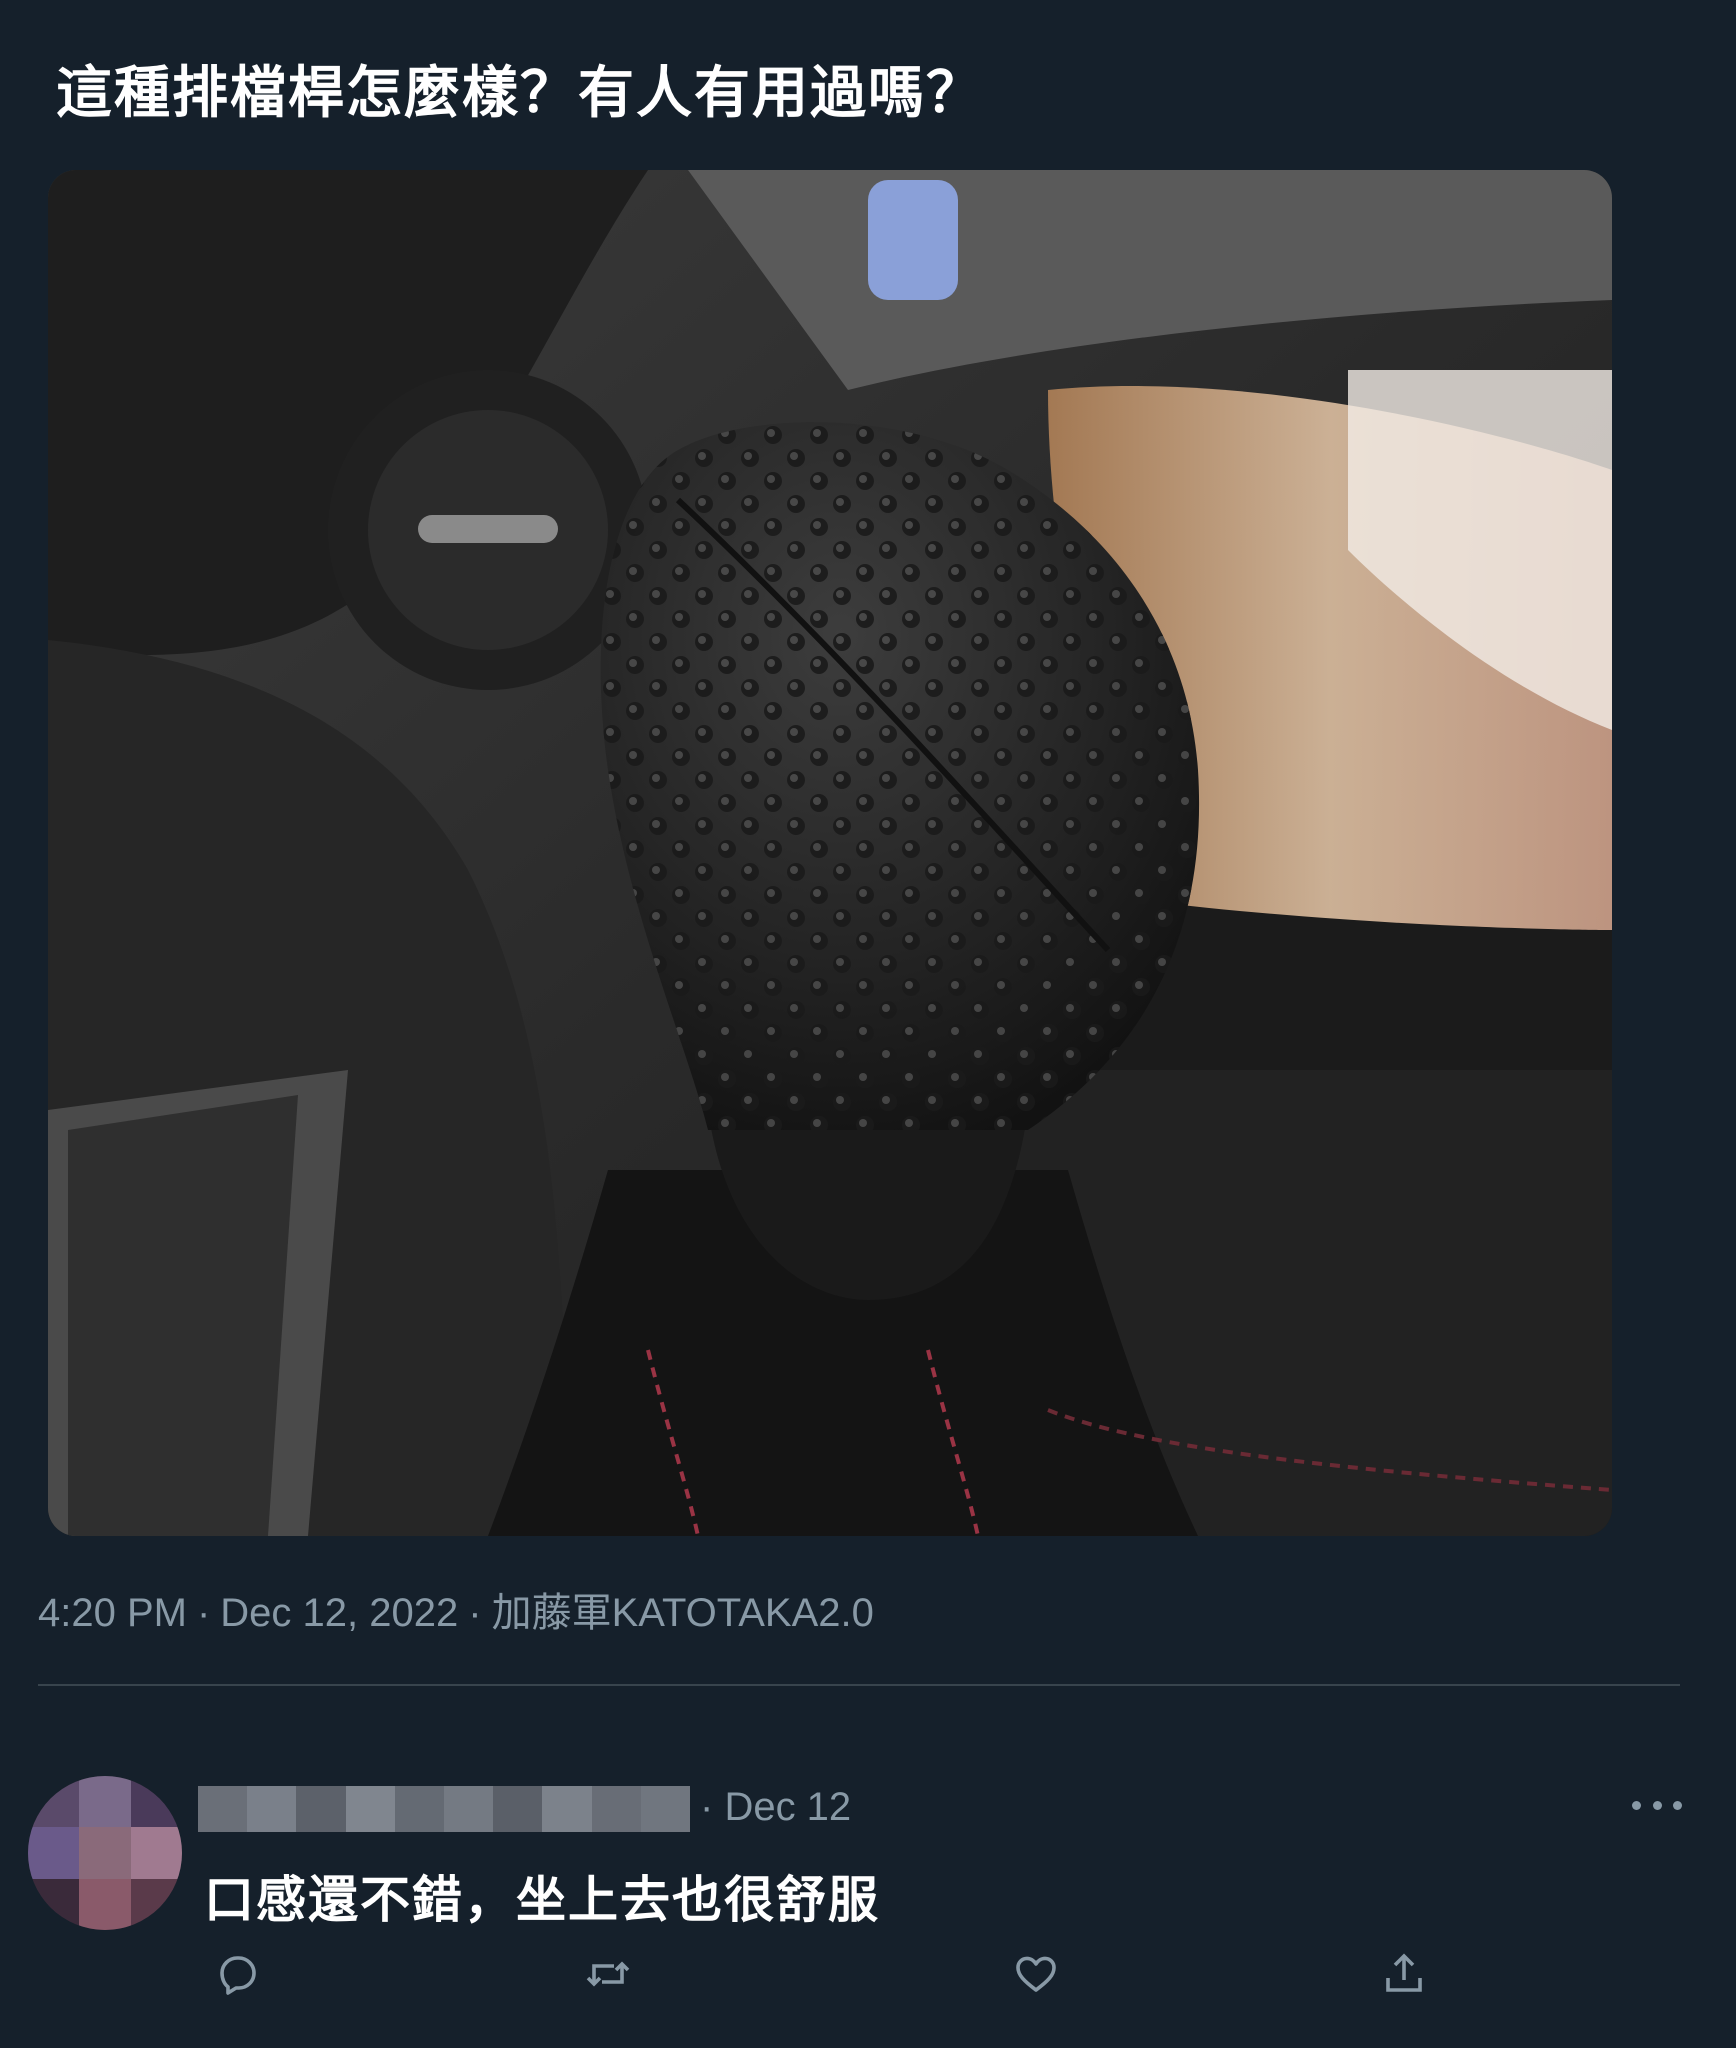  What do you see at coordinates (683, 1613) in the screenshot?
I see `tweet-source: 加藤軍KATOTAKA2.0` at bounding box center [683, 1613].